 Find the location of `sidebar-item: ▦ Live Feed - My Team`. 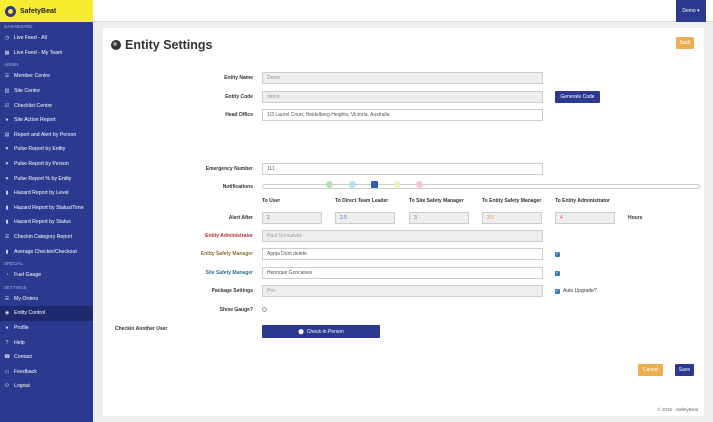

sidebar-item: ▦ Live Feed - My Team is located at coordinates (46, 53).